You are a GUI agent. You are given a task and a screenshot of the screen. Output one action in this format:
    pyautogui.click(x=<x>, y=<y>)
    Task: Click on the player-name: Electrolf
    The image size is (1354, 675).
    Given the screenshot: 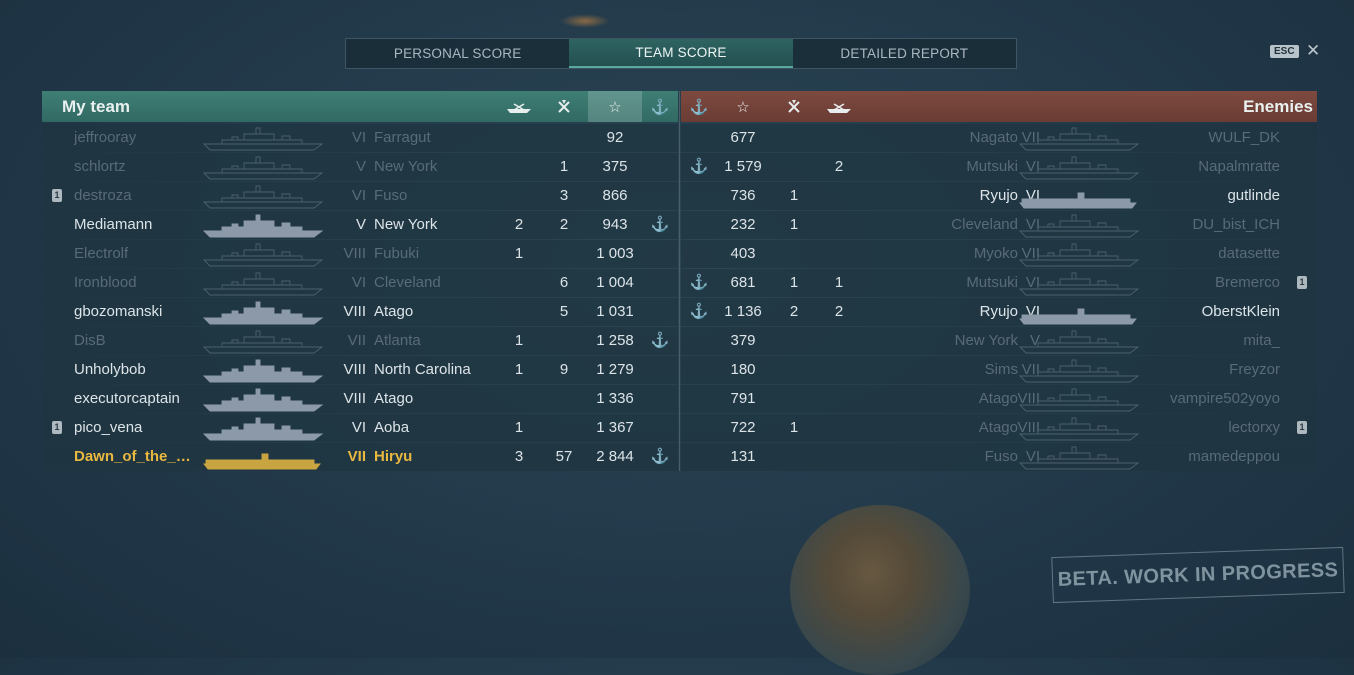 What is the action you would take?
    pyautogui.click(x=101, y=253)
    